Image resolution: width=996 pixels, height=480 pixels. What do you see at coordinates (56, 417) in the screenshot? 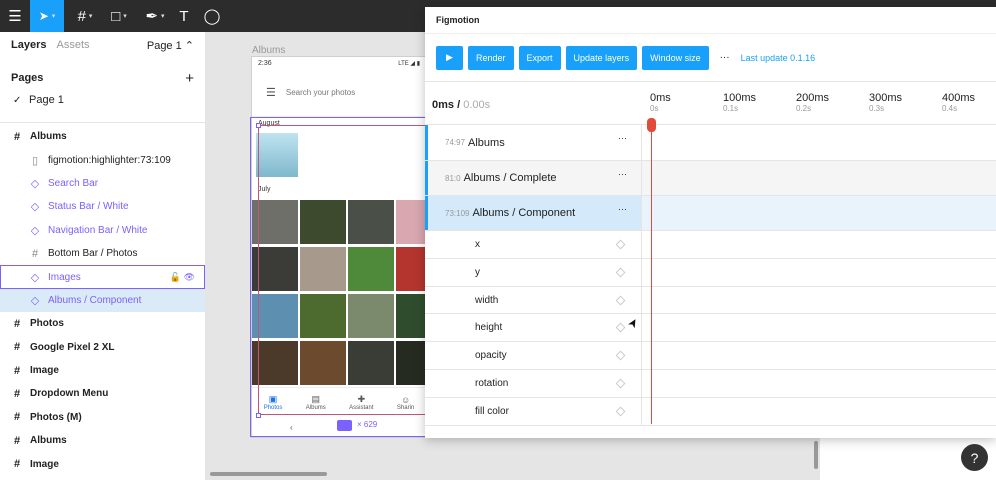
I see `layer-label: Photos (M)` at bounding box center [56, 417].